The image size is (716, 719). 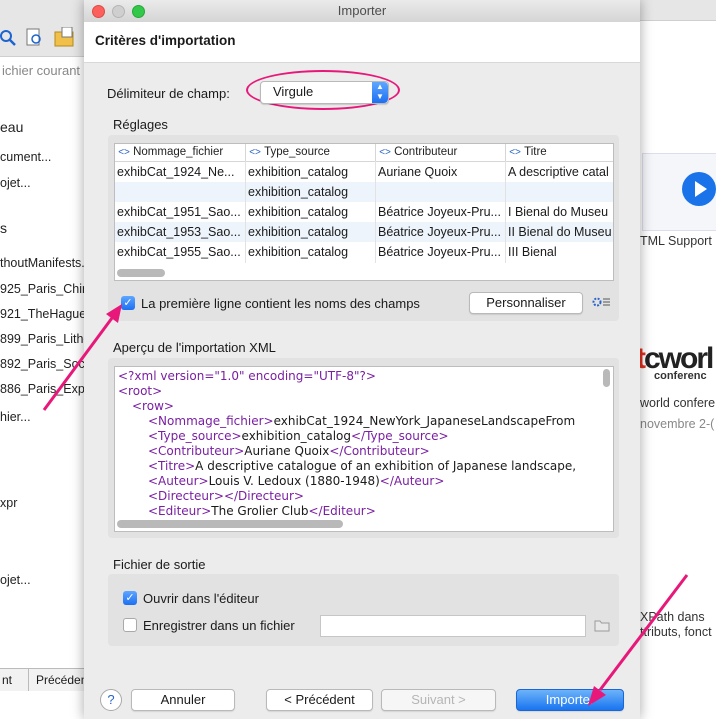 What do you see at coordinates (168, 93) in the screenshot?
I see `delimiter-label: Délimiteur de champ:` at bounding box center [168, 93].